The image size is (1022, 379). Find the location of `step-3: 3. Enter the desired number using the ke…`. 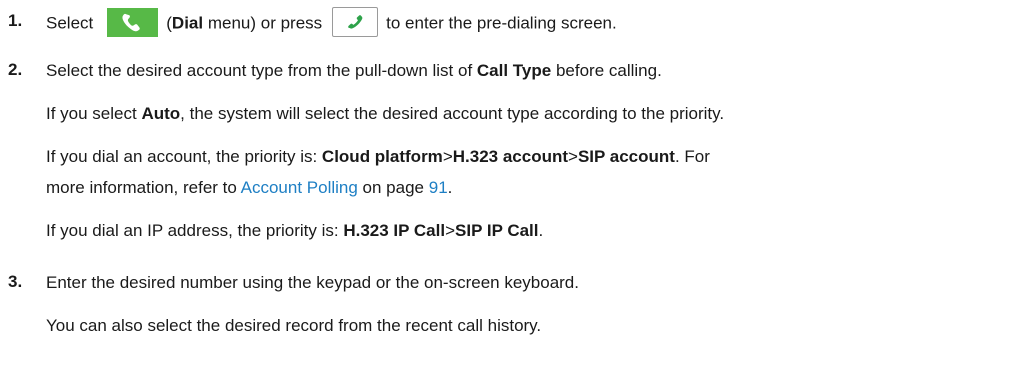

step-3: 3. Enter the desired number using the ke… is located at coordinates (289, 282).